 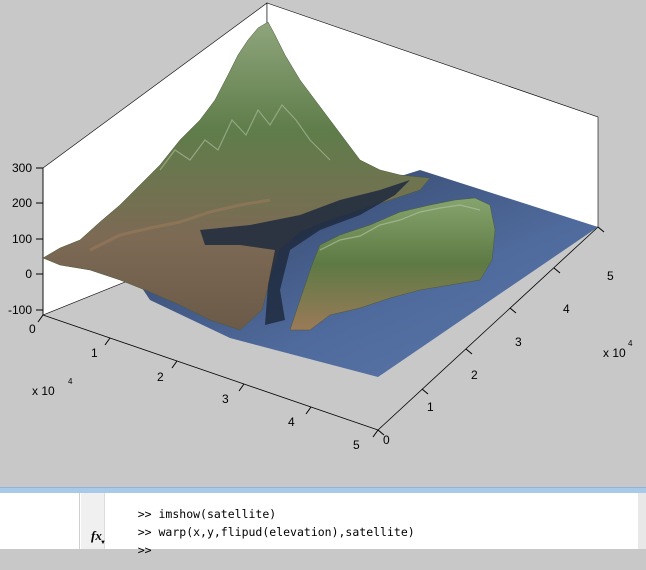 I want to click on z-tick-label: 0, so click(x=28, y=274).